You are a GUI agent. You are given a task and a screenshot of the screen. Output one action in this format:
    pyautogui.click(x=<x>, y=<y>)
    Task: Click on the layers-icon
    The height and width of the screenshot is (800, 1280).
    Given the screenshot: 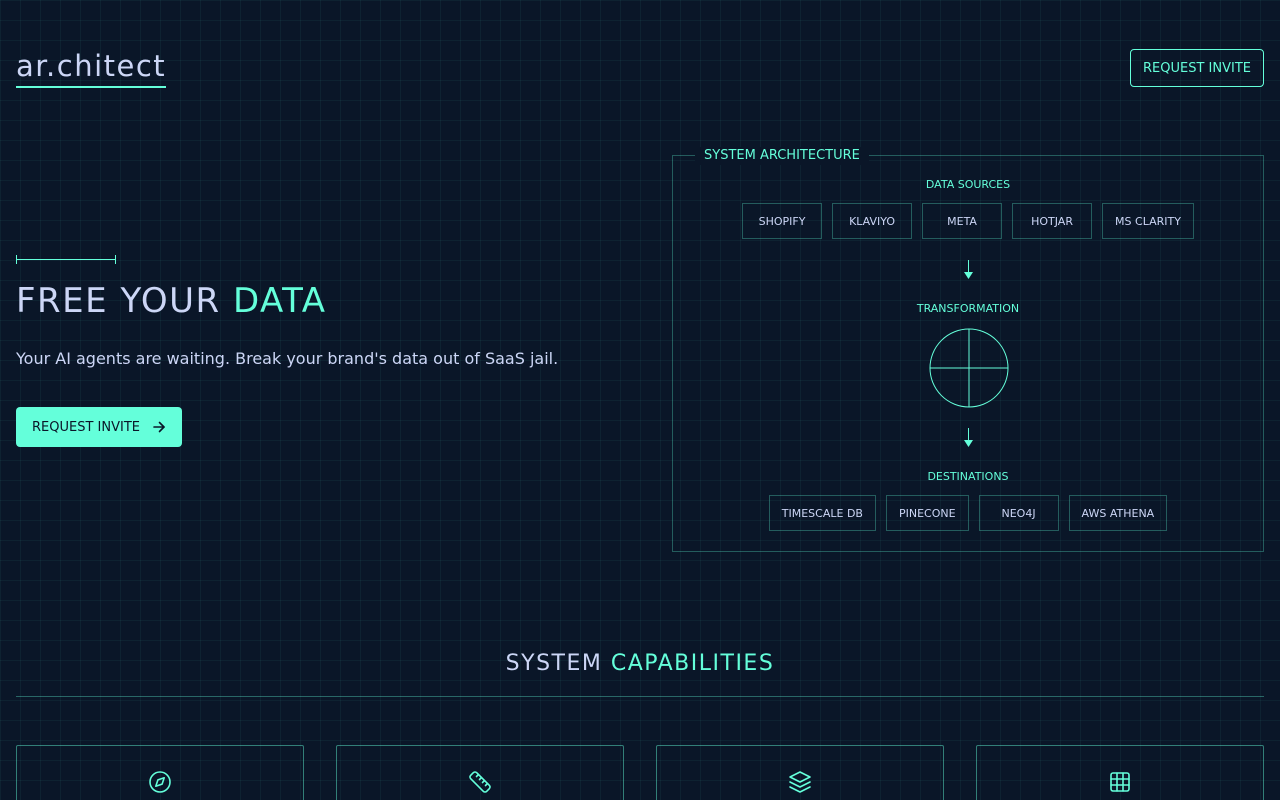 What is the action you would take?
    pyautogui.click(x=800, y=782)
    